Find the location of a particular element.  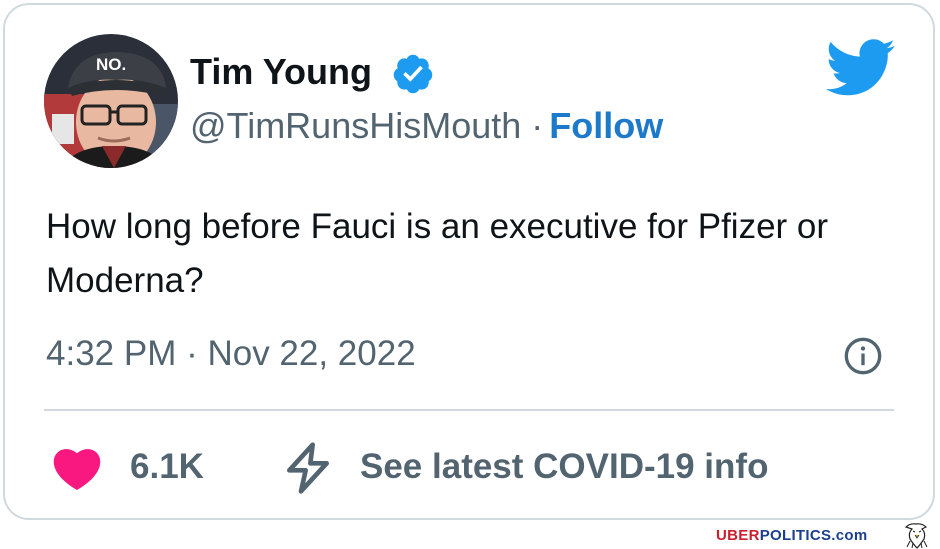

watermark-politics: POLITICS is located at coordinates (795, 535).